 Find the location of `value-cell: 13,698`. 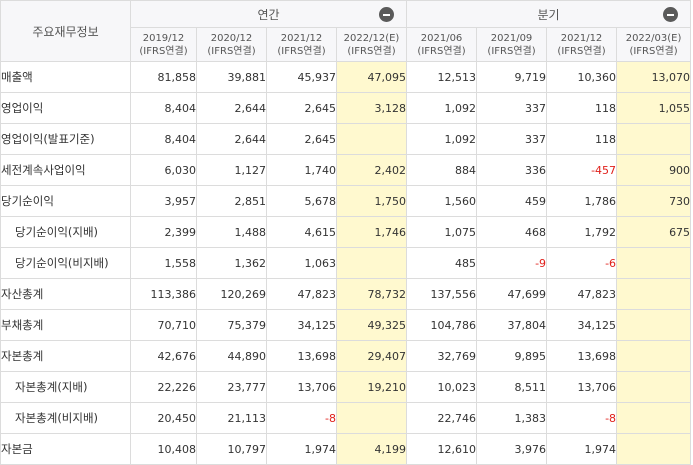

value-cell: 13,698 is located at coordinates (582, 356).